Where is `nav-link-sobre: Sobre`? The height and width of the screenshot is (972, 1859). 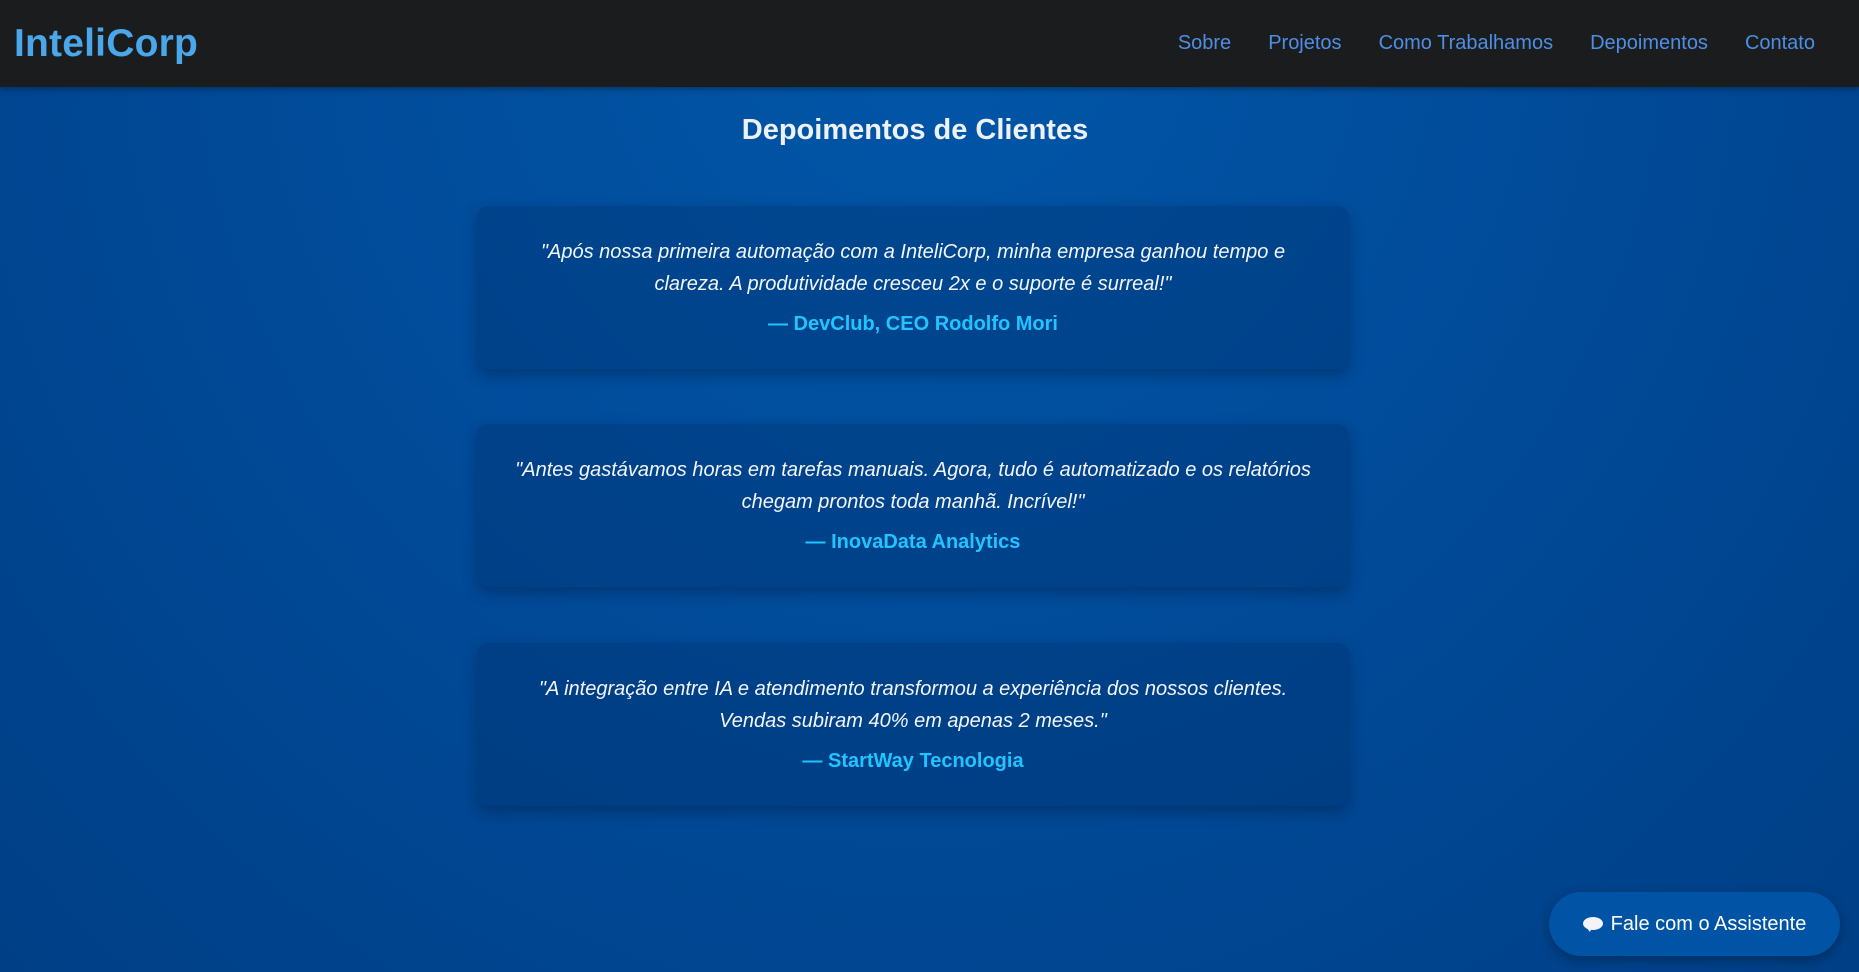 nav-link-sobre: Sobre is located at coordinates (1204, 43).